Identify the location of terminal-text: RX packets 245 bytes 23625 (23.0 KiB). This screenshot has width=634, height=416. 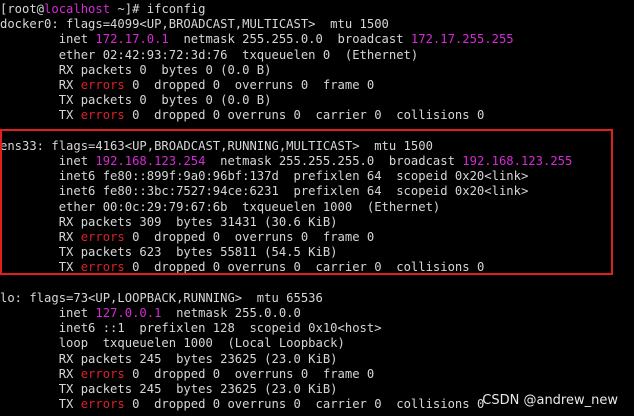
(169, 358).